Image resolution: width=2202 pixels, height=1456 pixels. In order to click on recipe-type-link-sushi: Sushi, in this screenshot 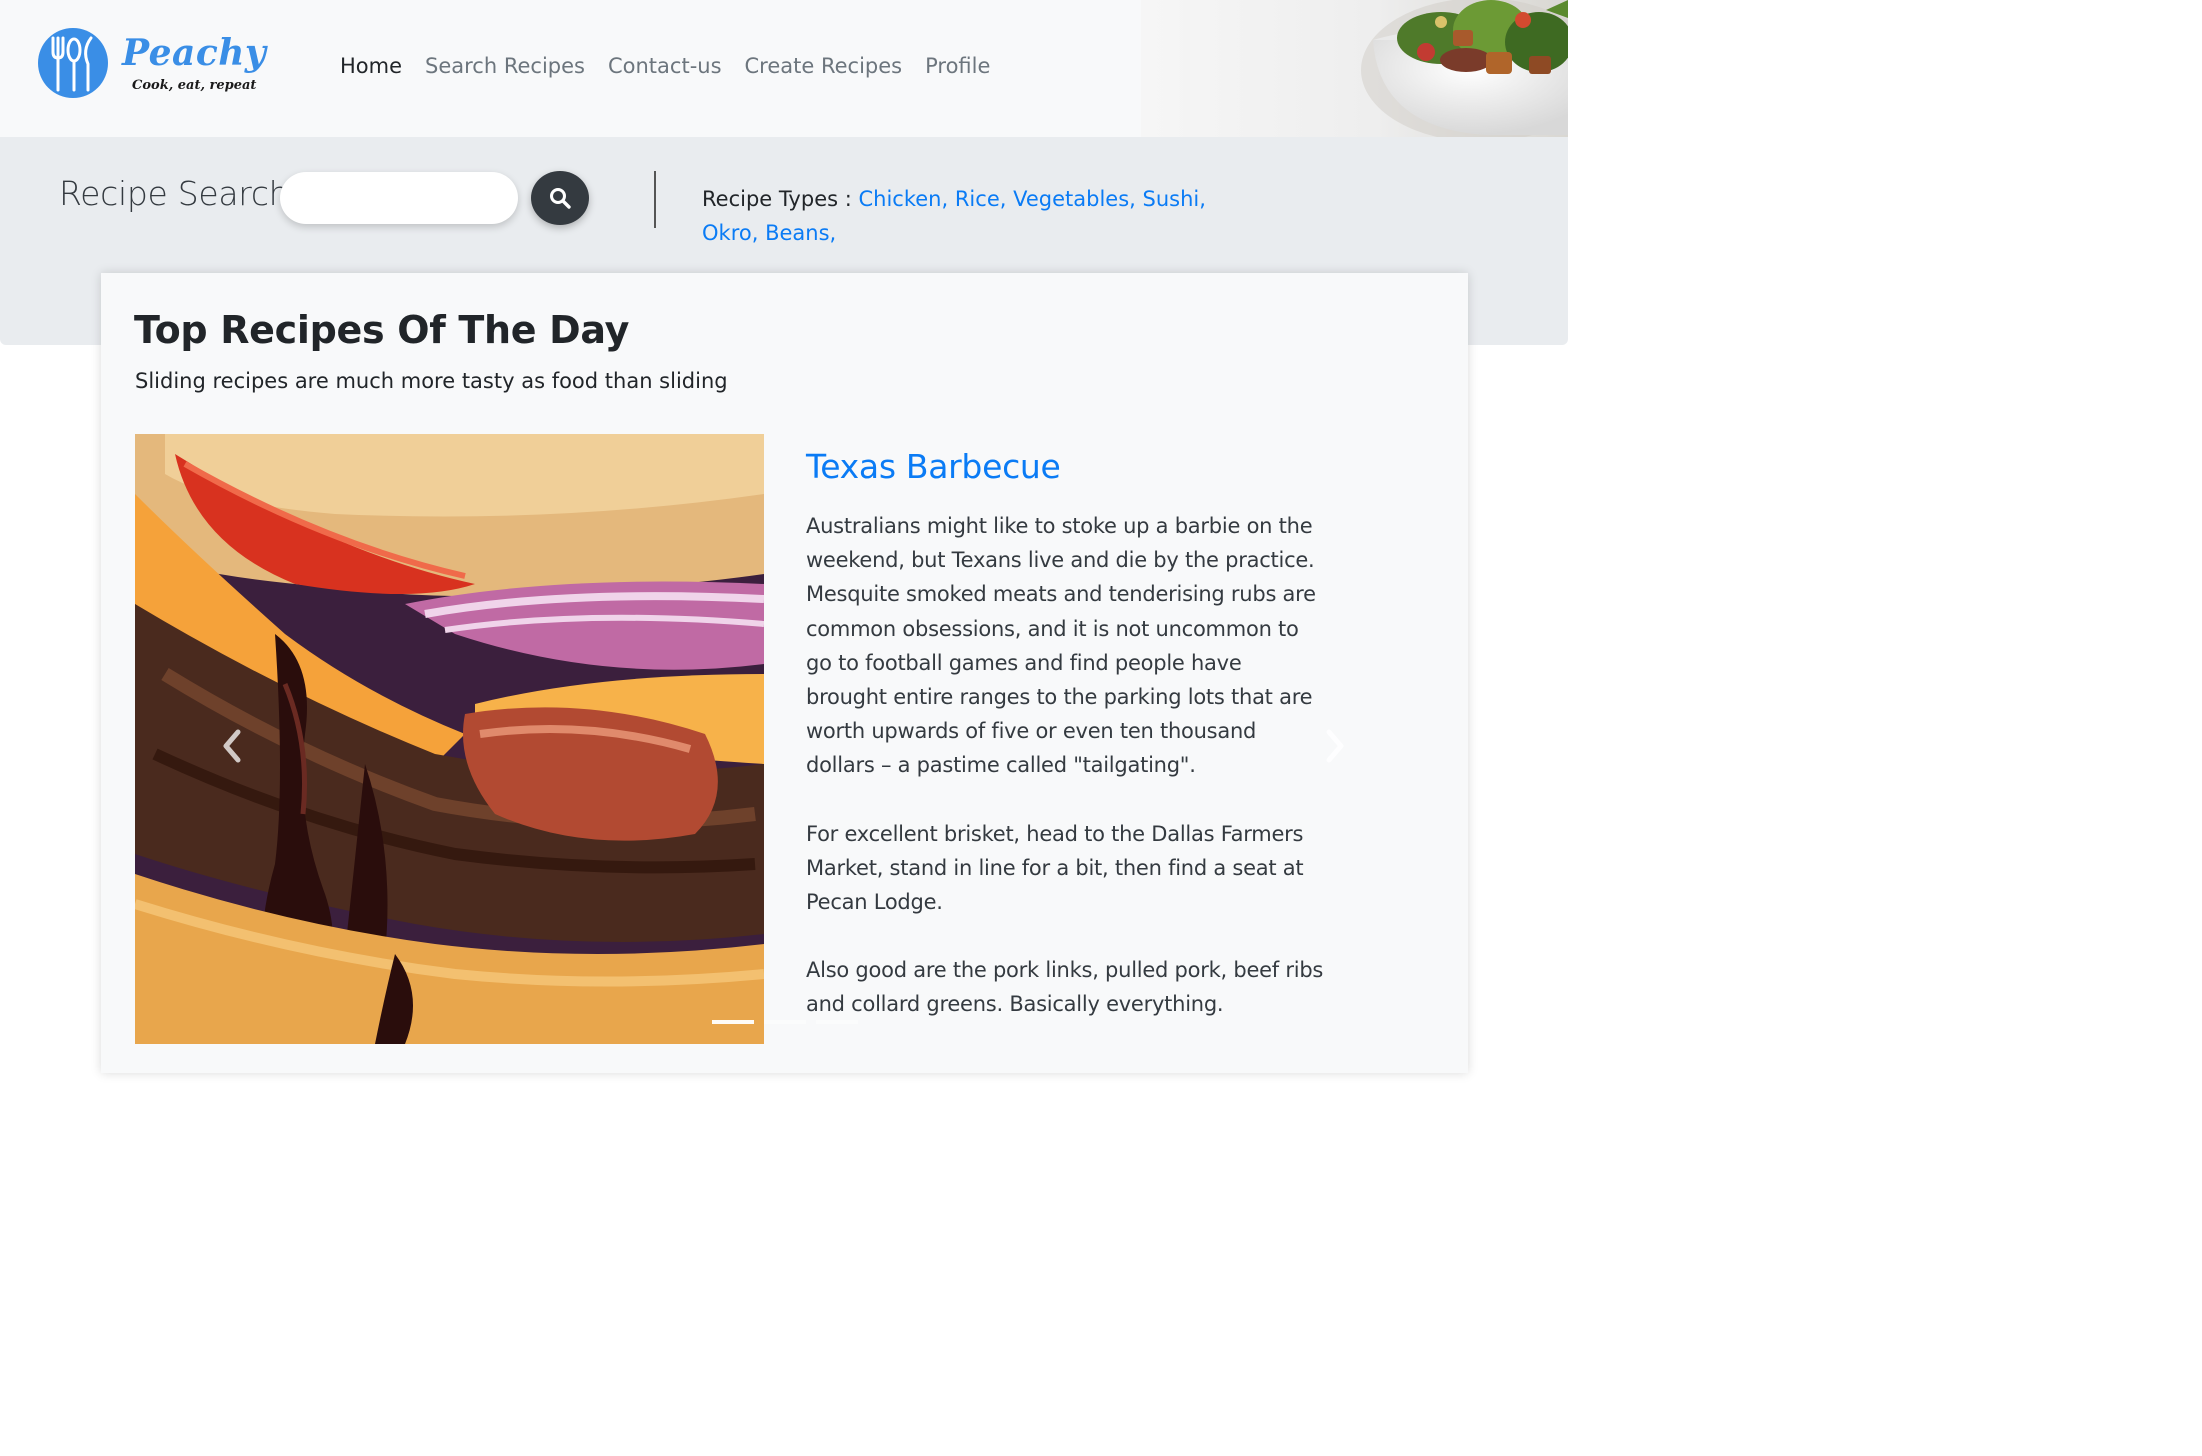, I will do `click(1174, 199)`.